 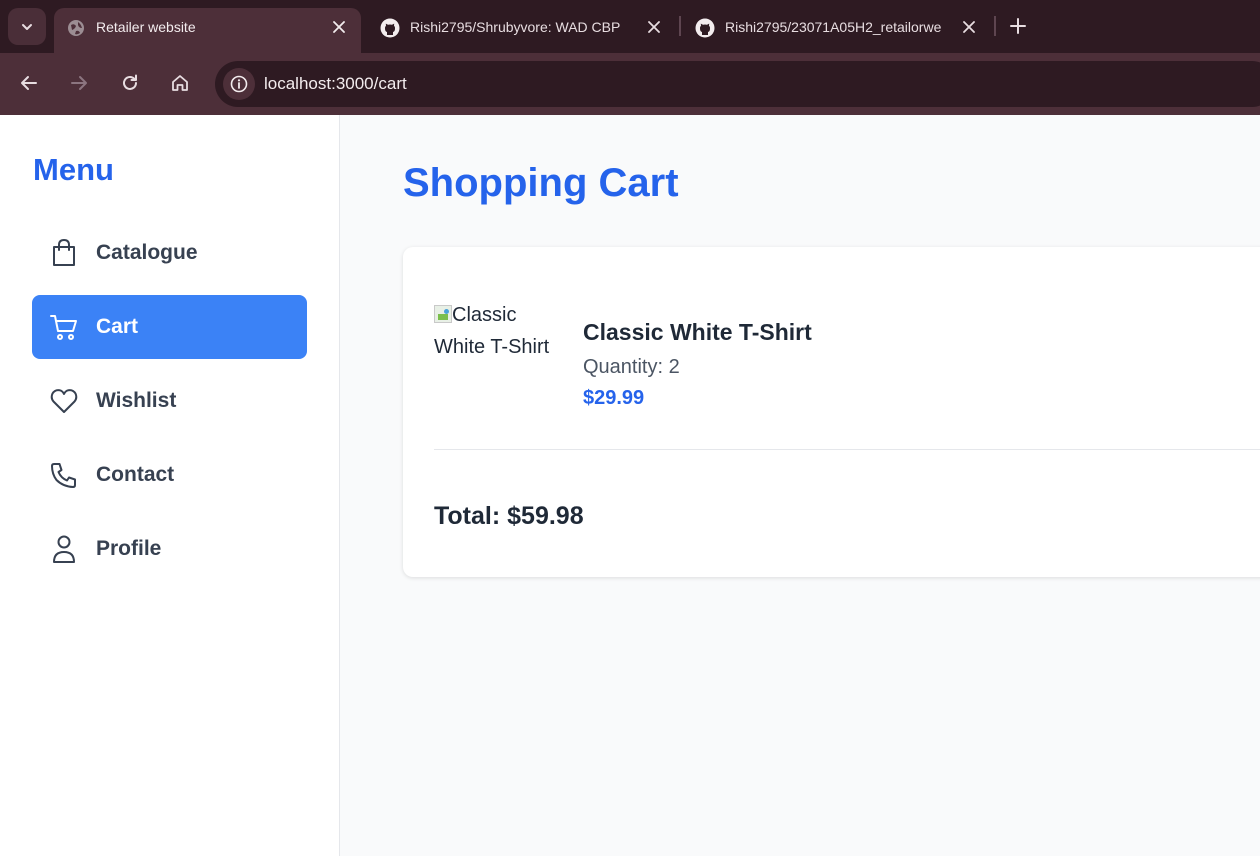 I want to click on browser-toolbar: localhost:3000/cart, so click(x=630, y=84).